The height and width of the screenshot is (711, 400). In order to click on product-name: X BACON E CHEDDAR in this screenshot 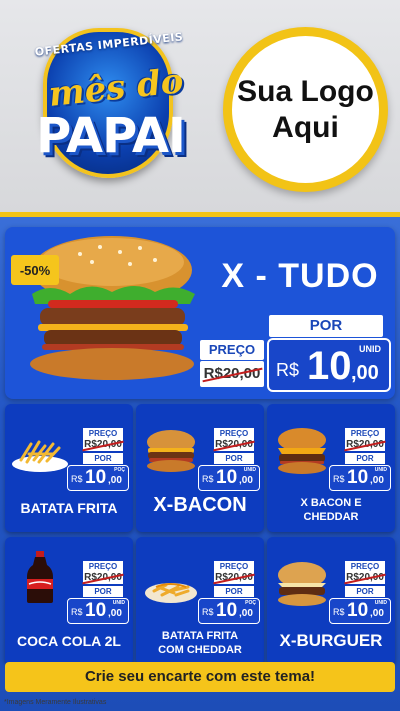, I will do `click(331, 510)`.